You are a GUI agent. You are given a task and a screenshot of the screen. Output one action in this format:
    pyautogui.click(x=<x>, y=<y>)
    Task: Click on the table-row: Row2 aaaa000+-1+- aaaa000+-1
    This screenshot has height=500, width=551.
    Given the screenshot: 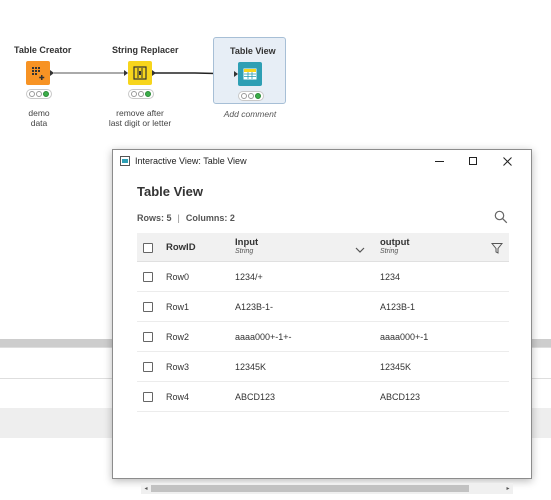 What is the action you would take?
    pyautogui.click(x=323, y=337)
    